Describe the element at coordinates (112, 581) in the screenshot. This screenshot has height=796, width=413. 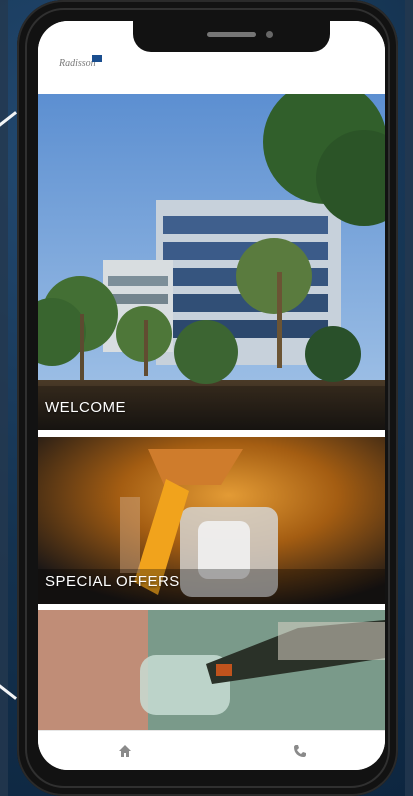
I see `card-label-special-offers: SPECIAL OFFERS` at that location.